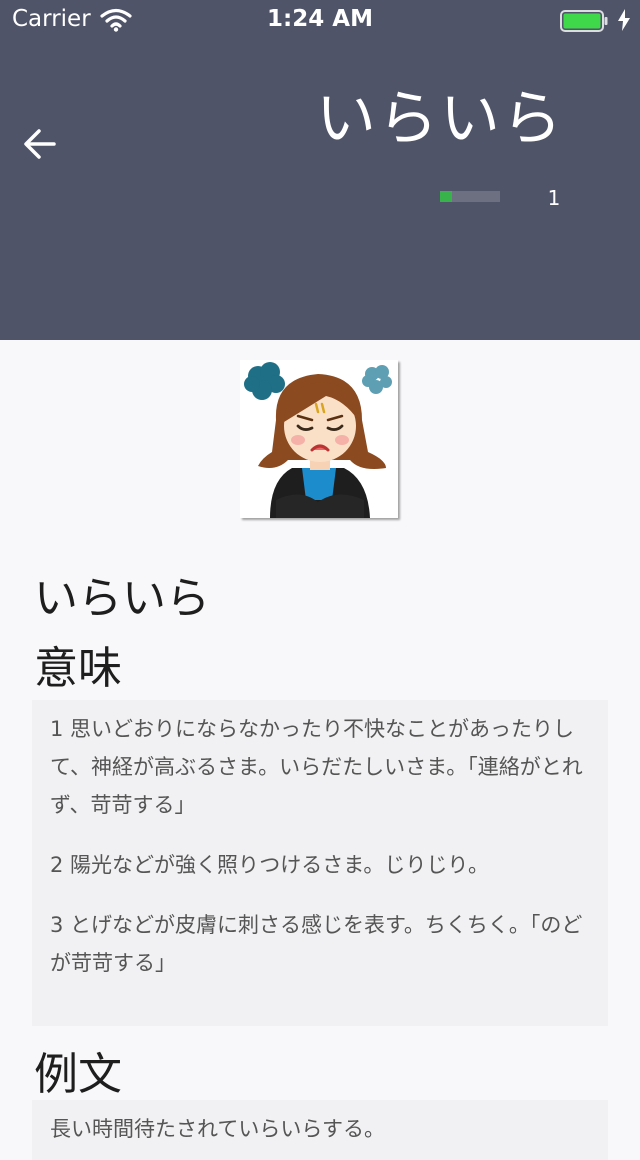  Describe the element at coordinates (584, 21) in the screenshot. I see `battery-icon` at that location.